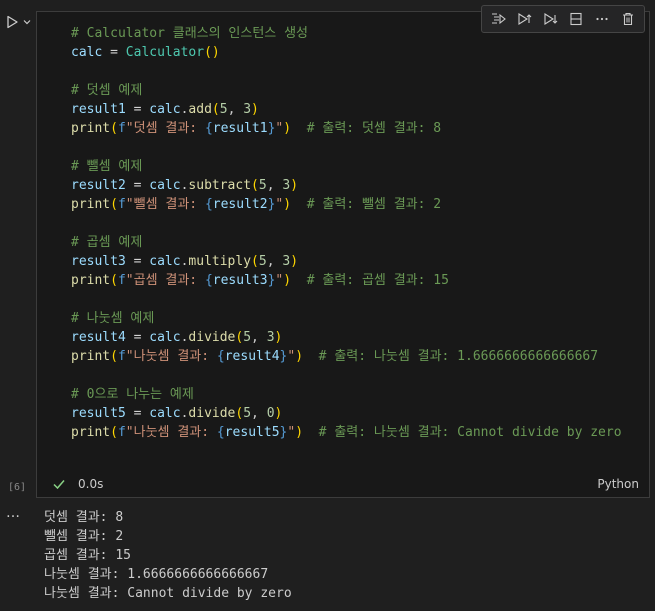 This screenshot has width=655, height=611. Describe the element at coordinates (618, 484) in the screenshot. I see `kernel-language-picker: Python` at that location.